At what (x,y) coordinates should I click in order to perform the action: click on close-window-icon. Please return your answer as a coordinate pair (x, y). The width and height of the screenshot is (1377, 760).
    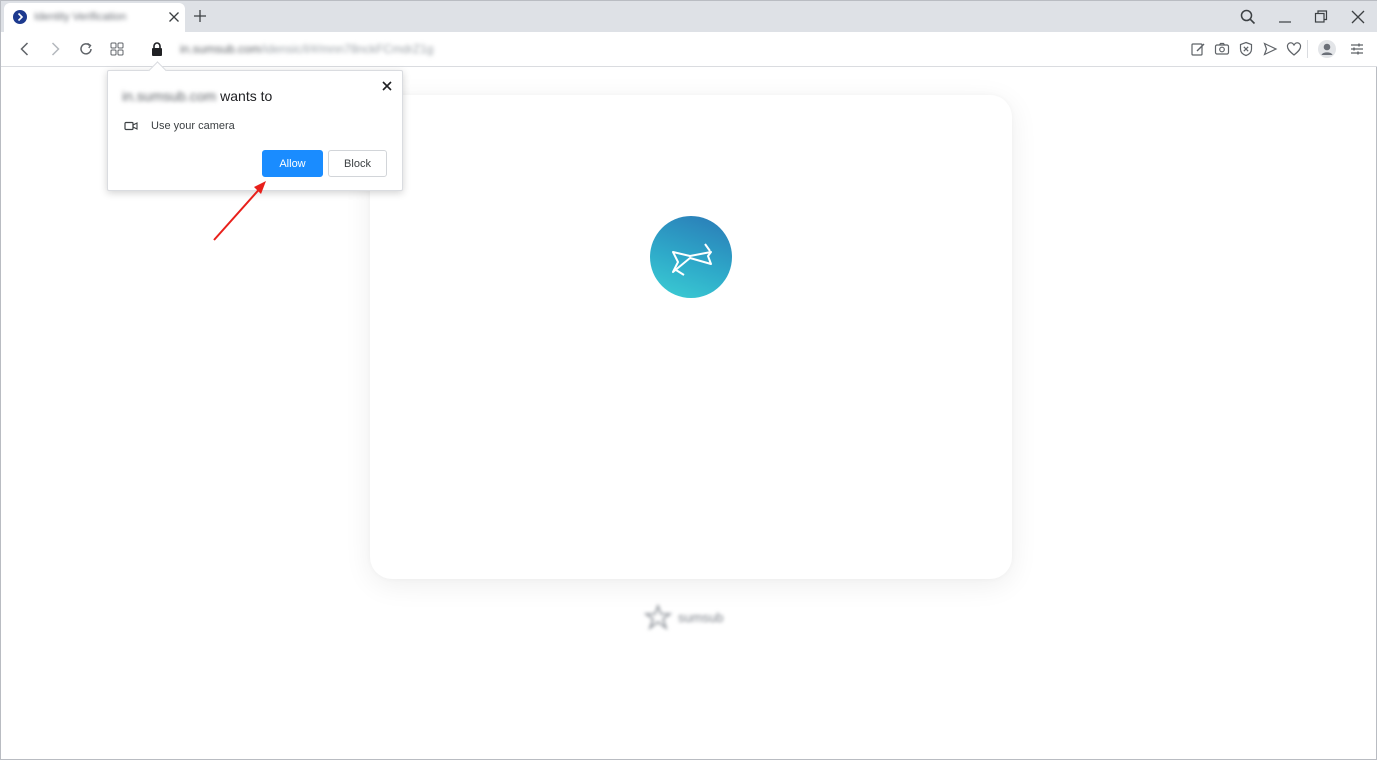
    Looking at the image, I should click on (1358, 17).